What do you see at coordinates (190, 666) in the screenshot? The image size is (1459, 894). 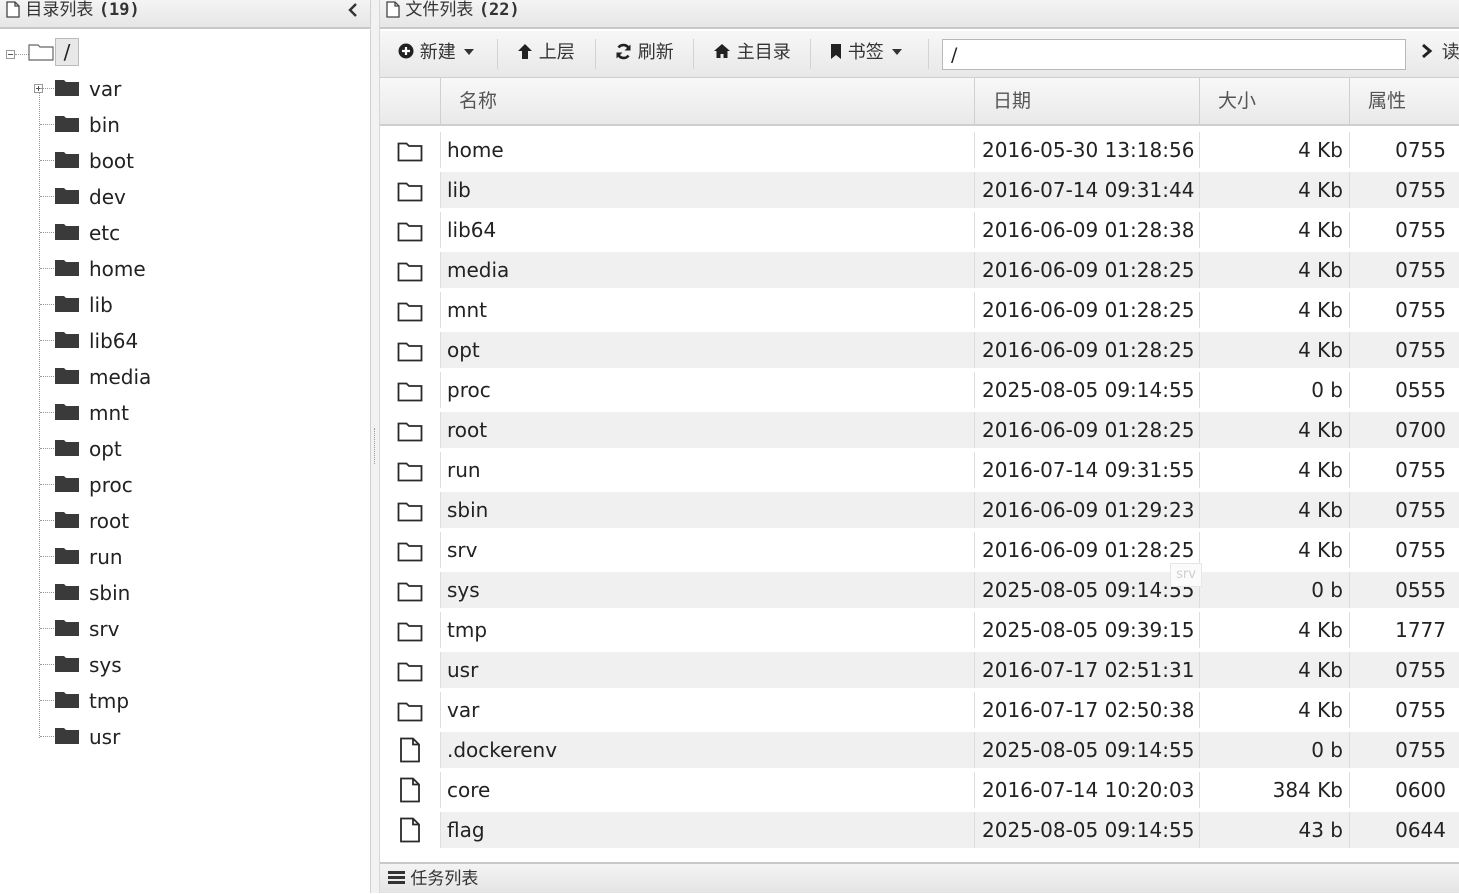 I see `tree-item: sys` at bounding box center [190, 666].